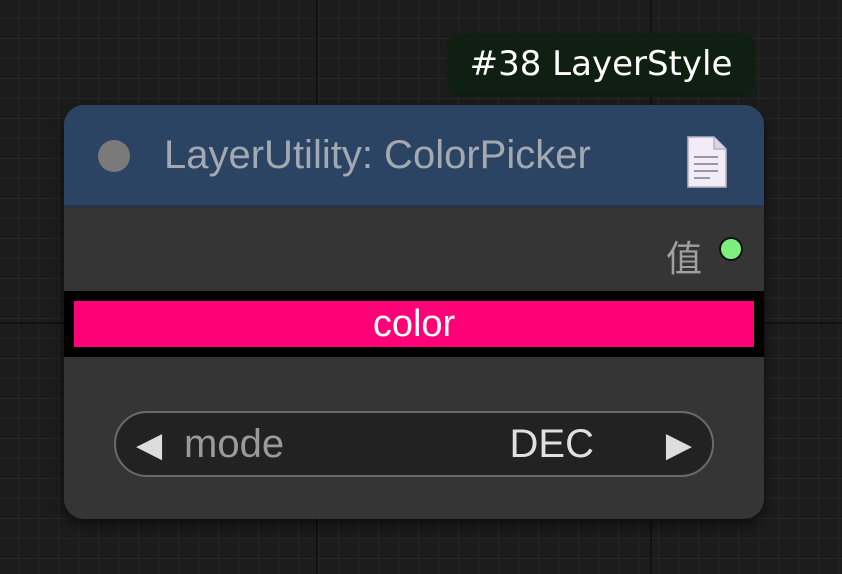 The height and width of the screenshot is (574, 842). What do you see at coordinates (414, 247) in the screenshot?
I see `output-row: 值` at bounding box center [414, 247].